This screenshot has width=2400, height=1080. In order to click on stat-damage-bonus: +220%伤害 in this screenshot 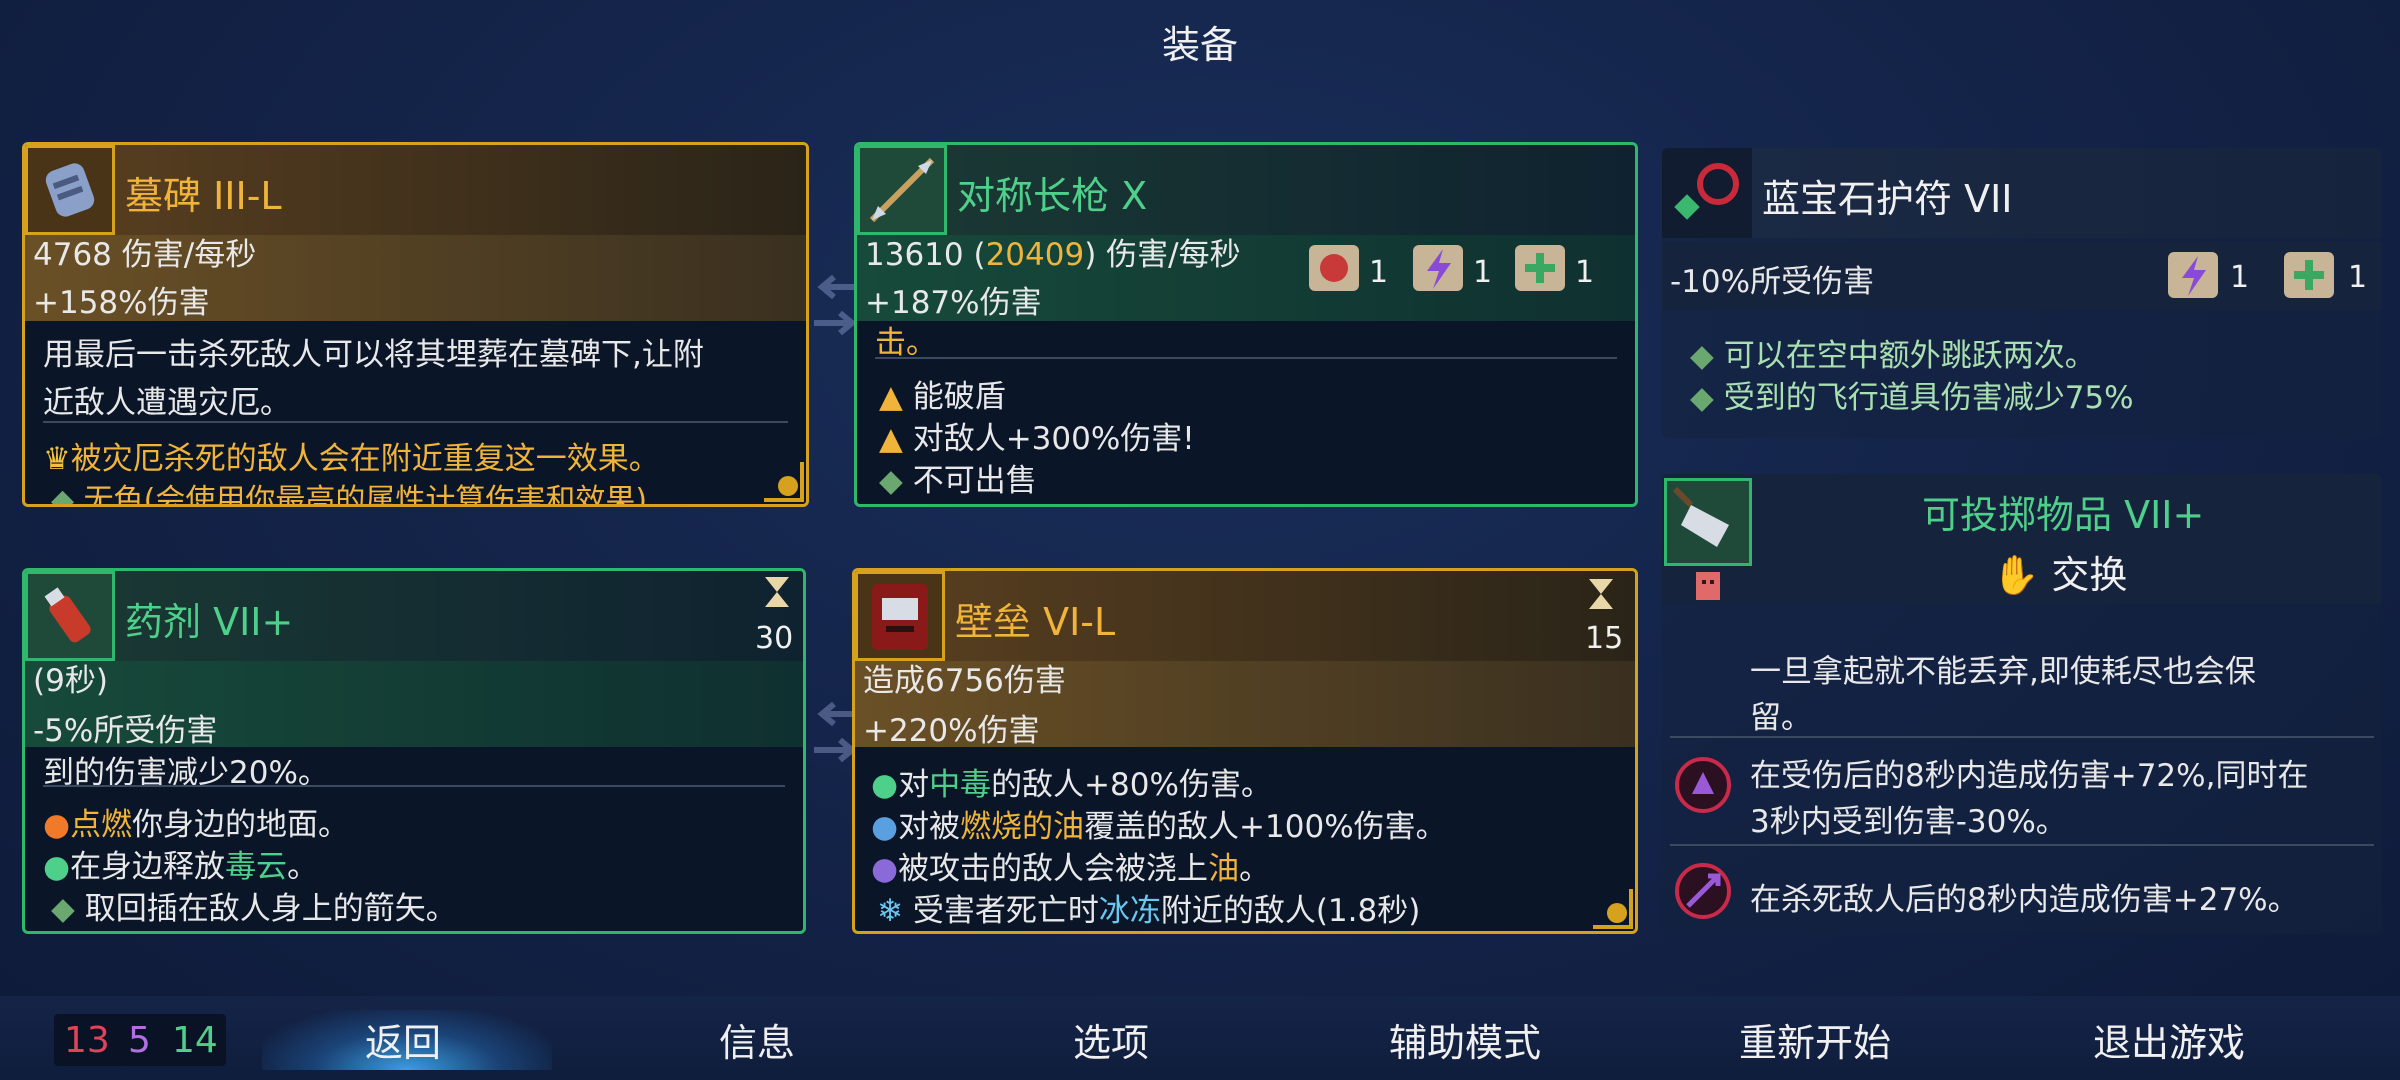, I will do `click(951, 731)`.